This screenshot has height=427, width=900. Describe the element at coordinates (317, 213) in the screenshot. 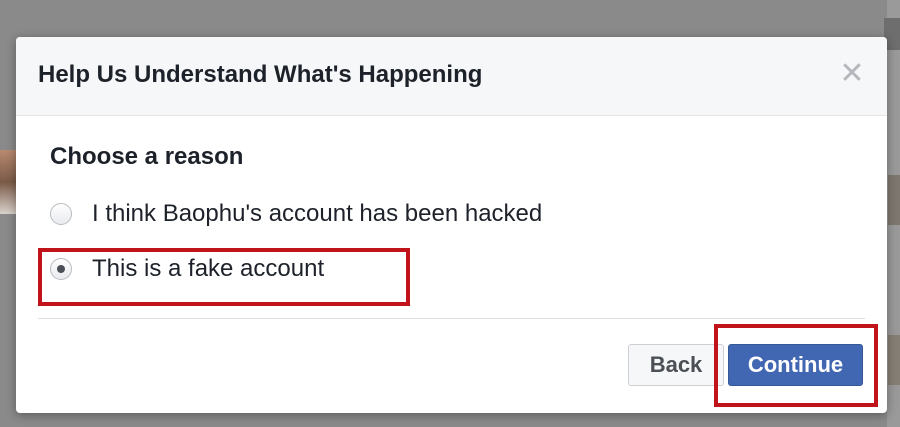

I see `reason-option-label: I think Baophu's account has been hacked` at that location.